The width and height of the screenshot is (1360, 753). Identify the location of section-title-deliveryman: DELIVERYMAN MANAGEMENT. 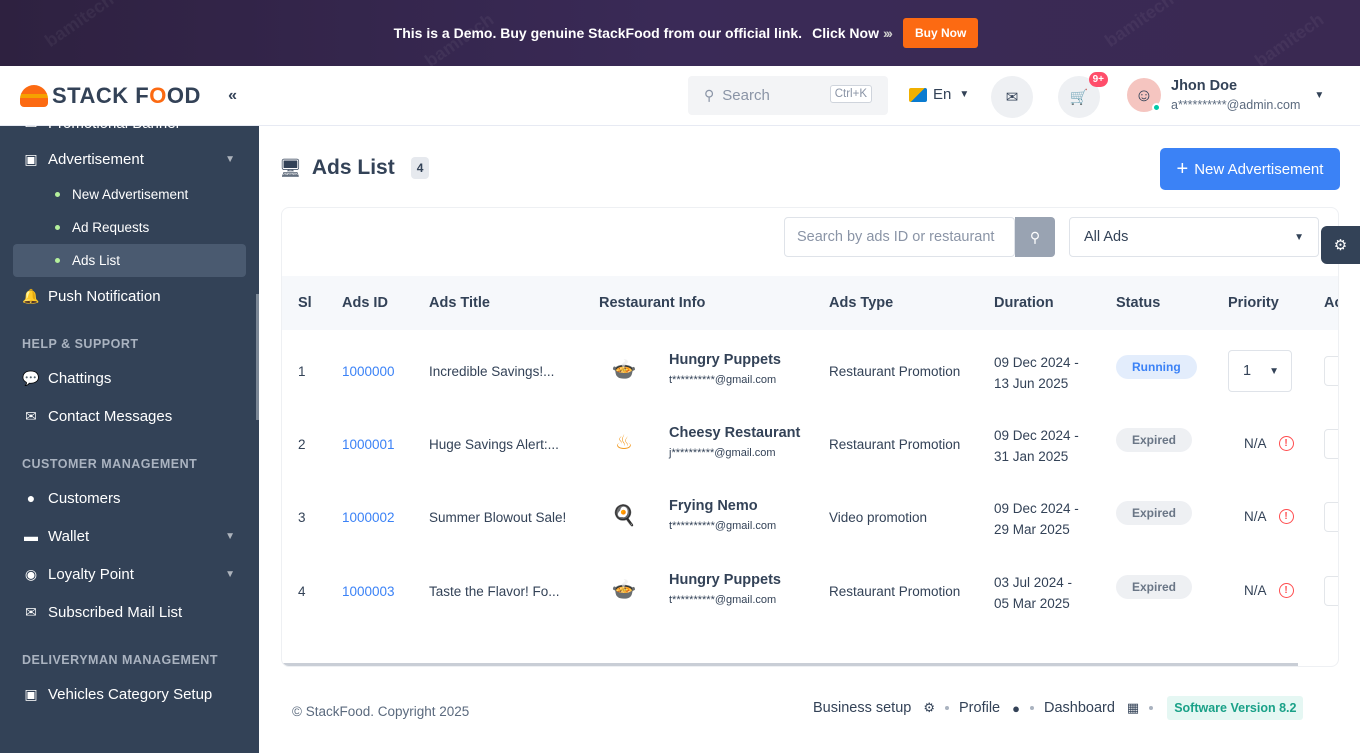
(120, 660).